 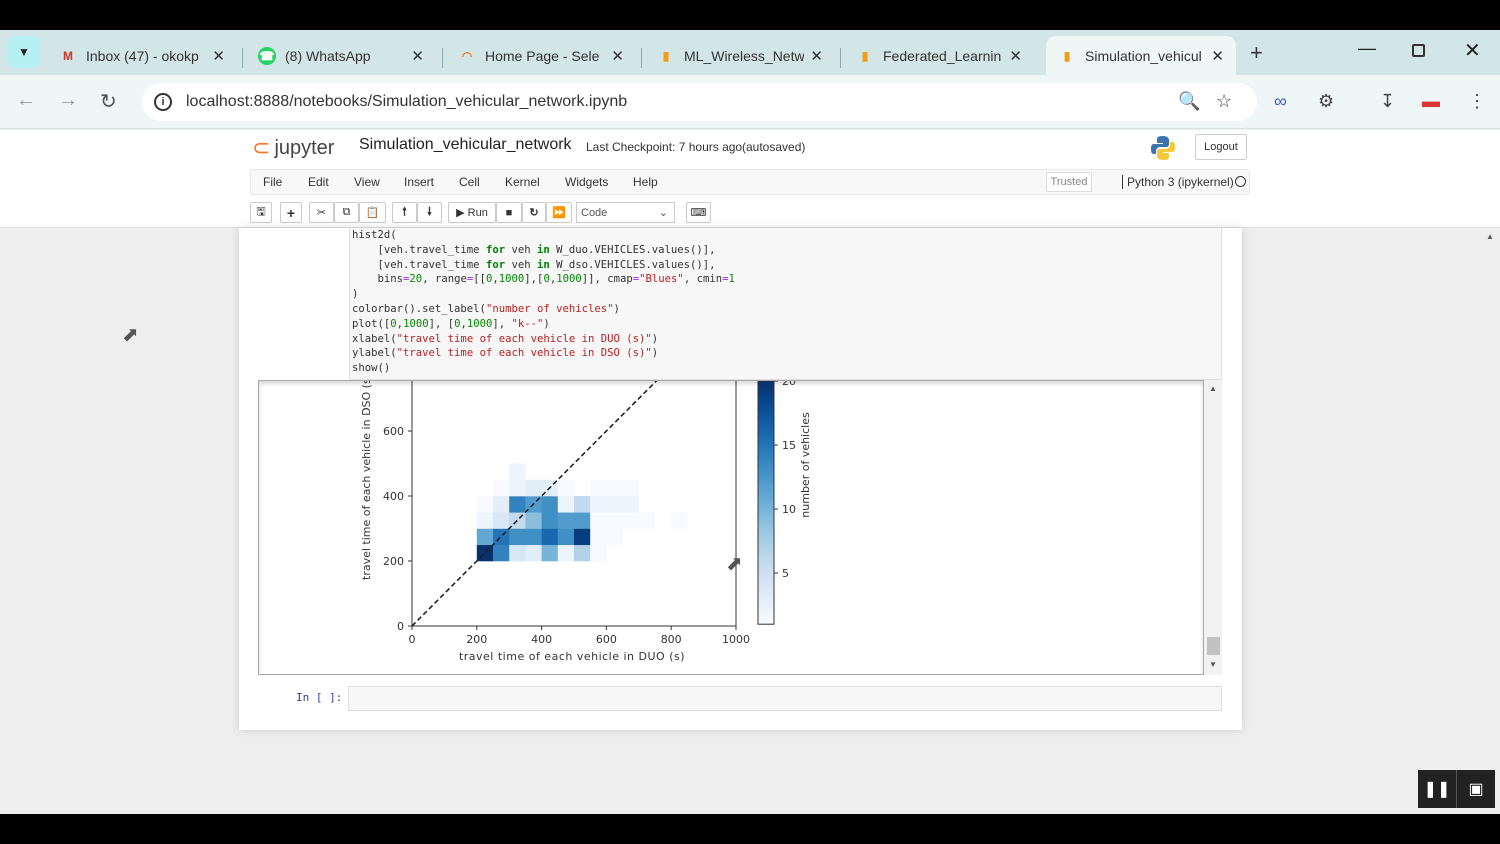 What do you see at coordinates (346, 212) in the screenshot?
I see `copy-button: ⧉` at bounding box center [346, 212].